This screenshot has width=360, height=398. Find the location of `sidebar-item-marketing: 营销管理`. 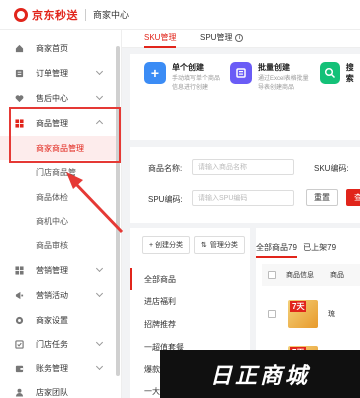

sidebar-item-marketing: 营销管理 is located at coordinates (59, 270).